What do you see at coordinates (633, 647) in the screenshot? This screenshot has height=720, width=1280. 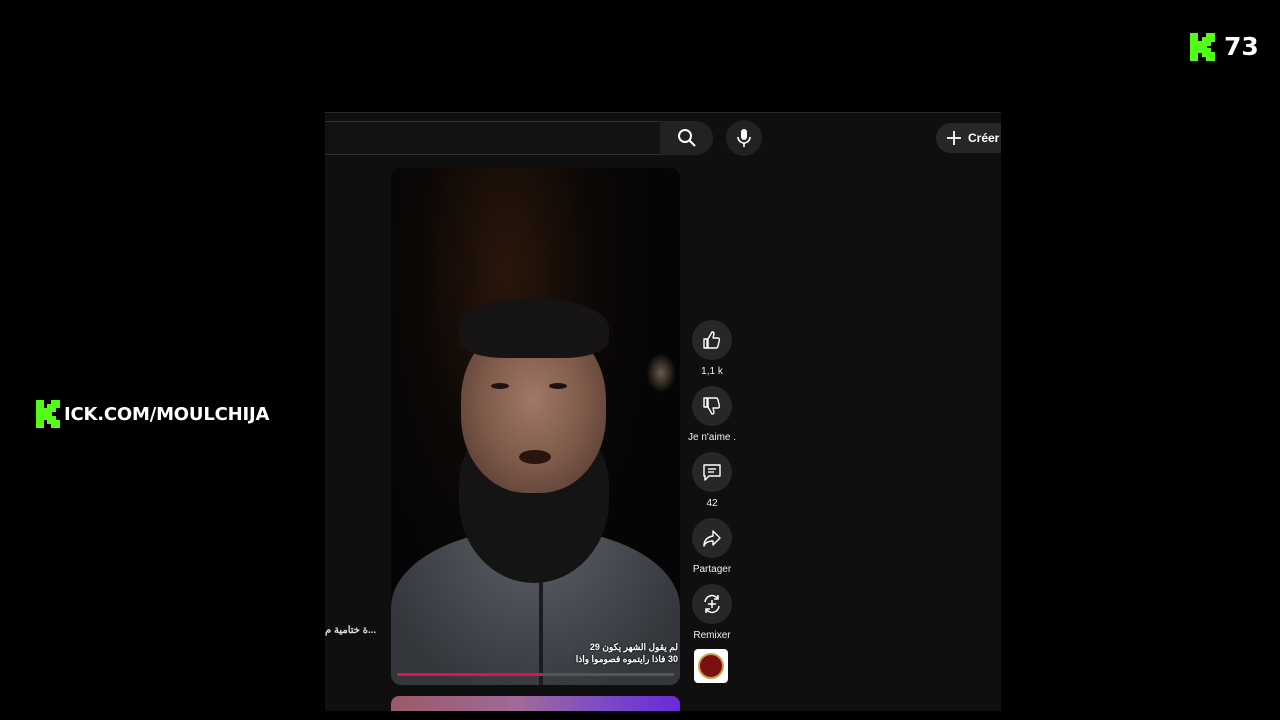 I see `video-caption-line: لم يقول الشهر يكون 29` at bounding box center [633, 647].